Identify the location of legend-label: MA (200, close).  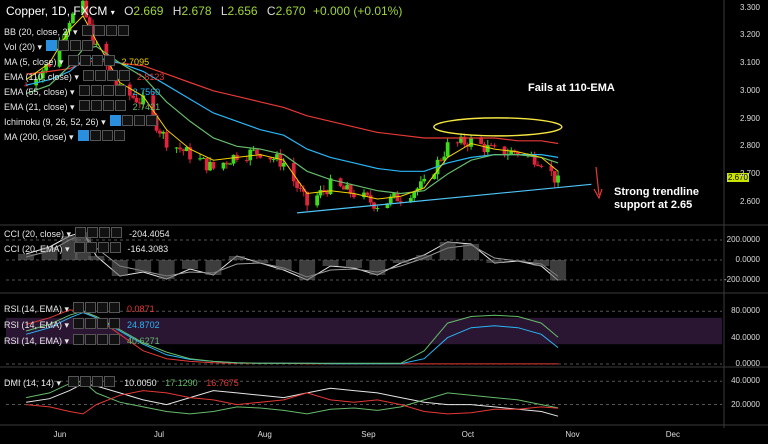
(35, 137).